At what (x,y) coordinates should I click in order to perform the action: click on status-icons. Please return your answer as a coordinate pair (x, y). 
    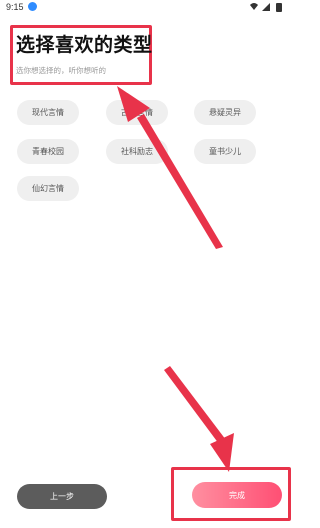
    Looking at the image, I should click on (266, 7).